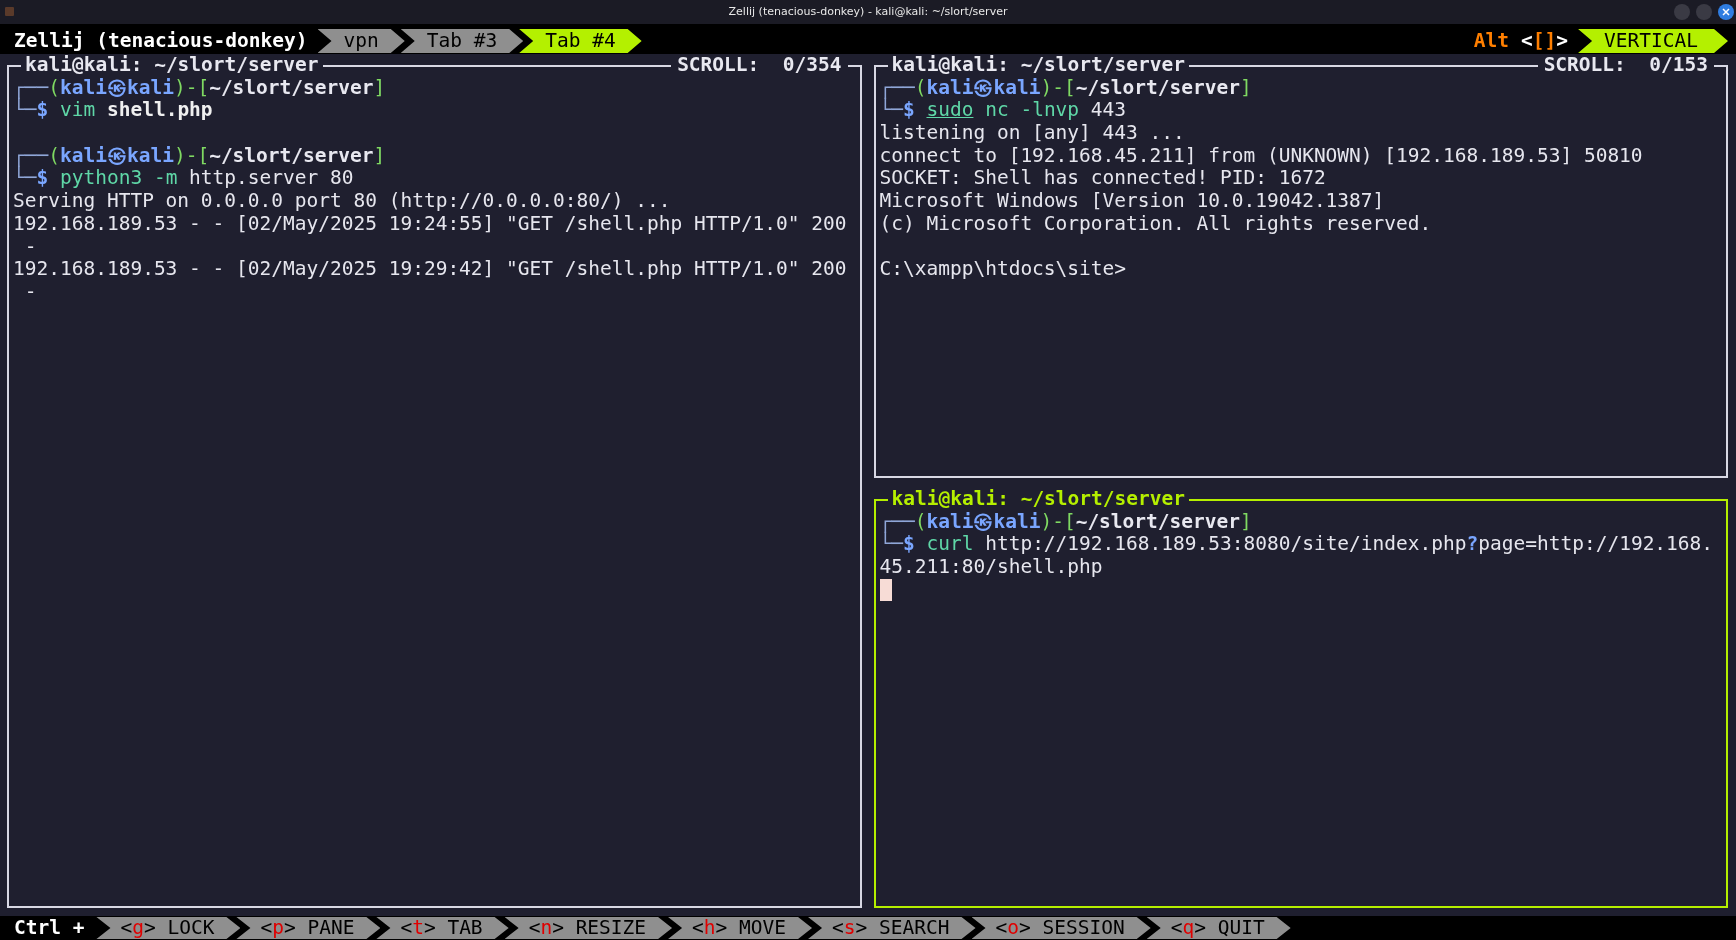 The image size is (1736, 940). Describe the element at coordinates (868, 12) in the screenshot. I see `window-title: Zellij (tenacious-donkey) - kali@kali: ~/slort/server` at that location.